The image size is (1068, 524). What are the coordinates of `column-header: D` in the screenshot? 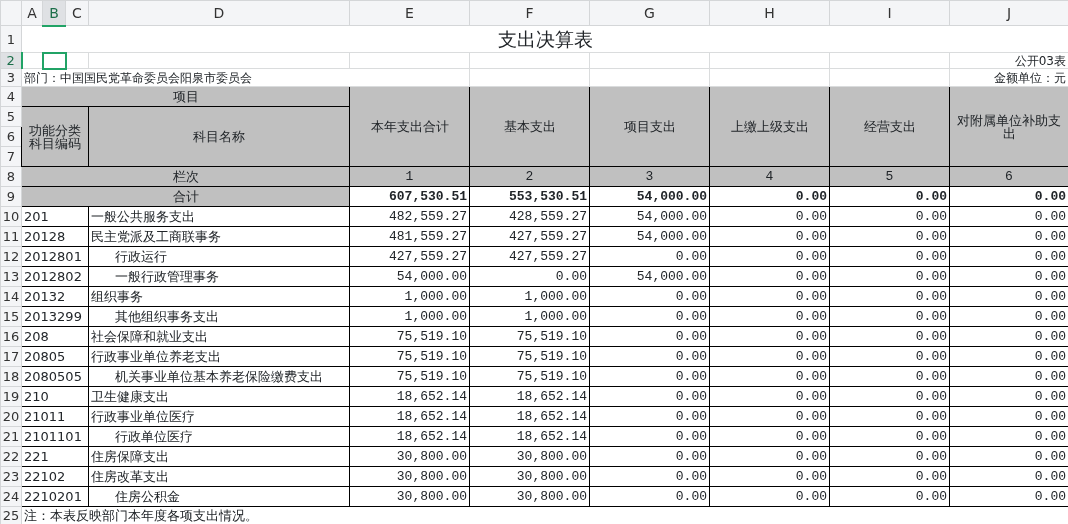 It's located at (219, 13).